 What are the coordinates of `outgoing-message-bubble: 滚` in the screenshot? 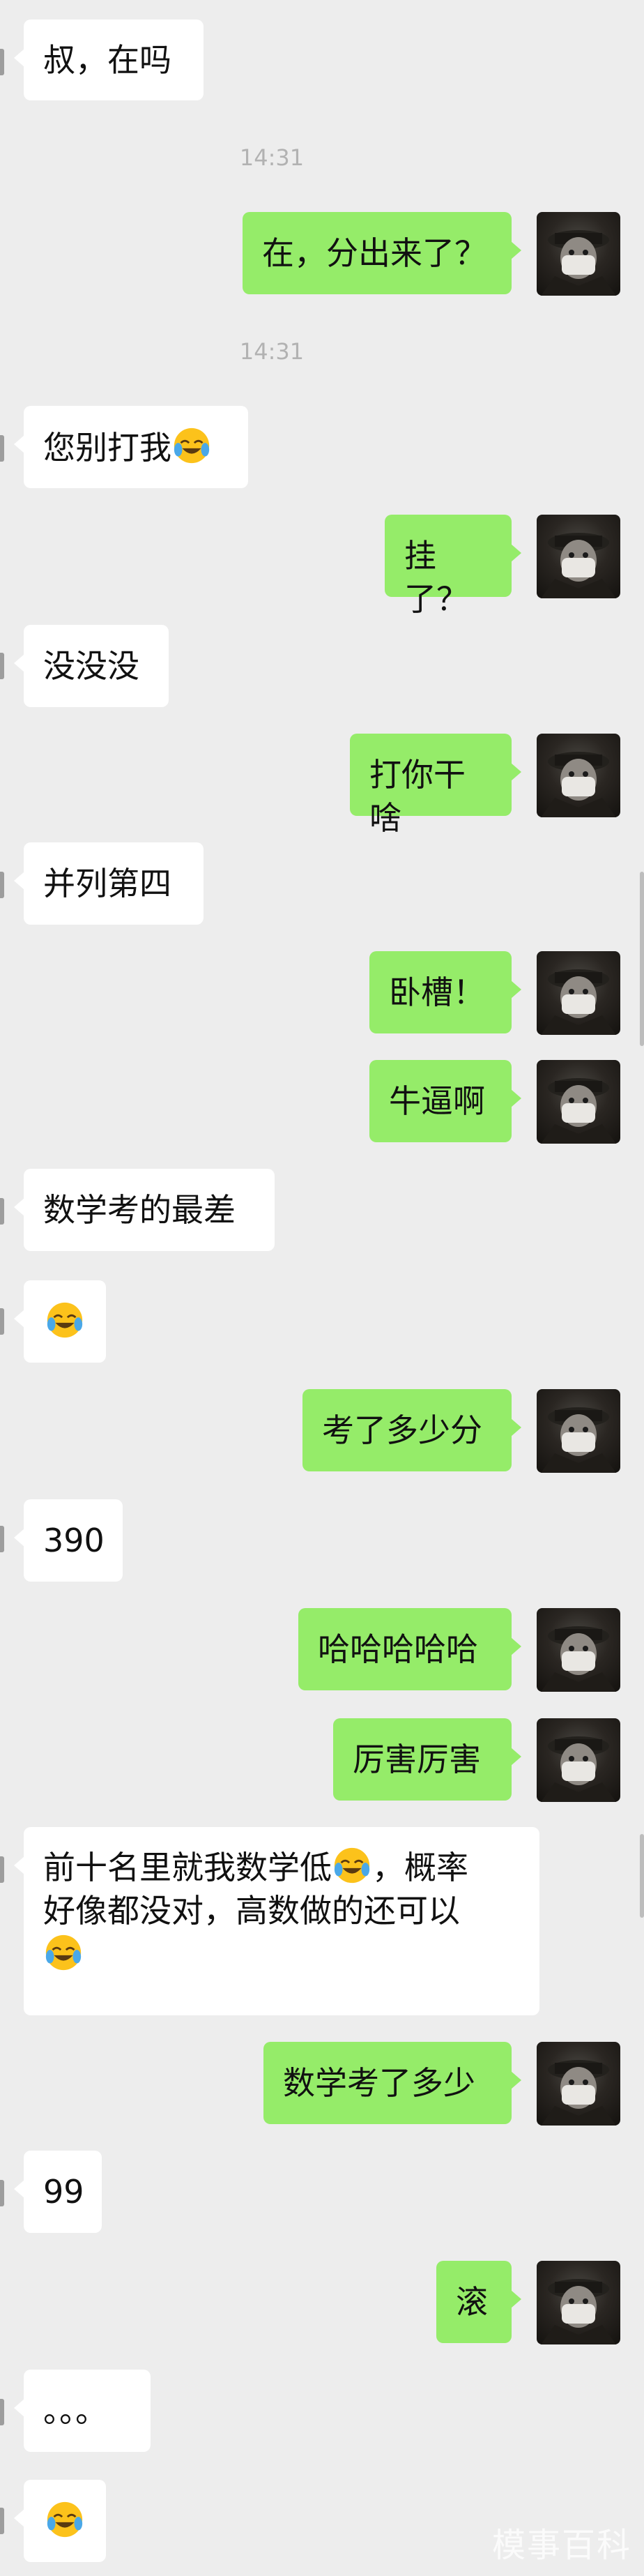 It's located at (478, 2302).